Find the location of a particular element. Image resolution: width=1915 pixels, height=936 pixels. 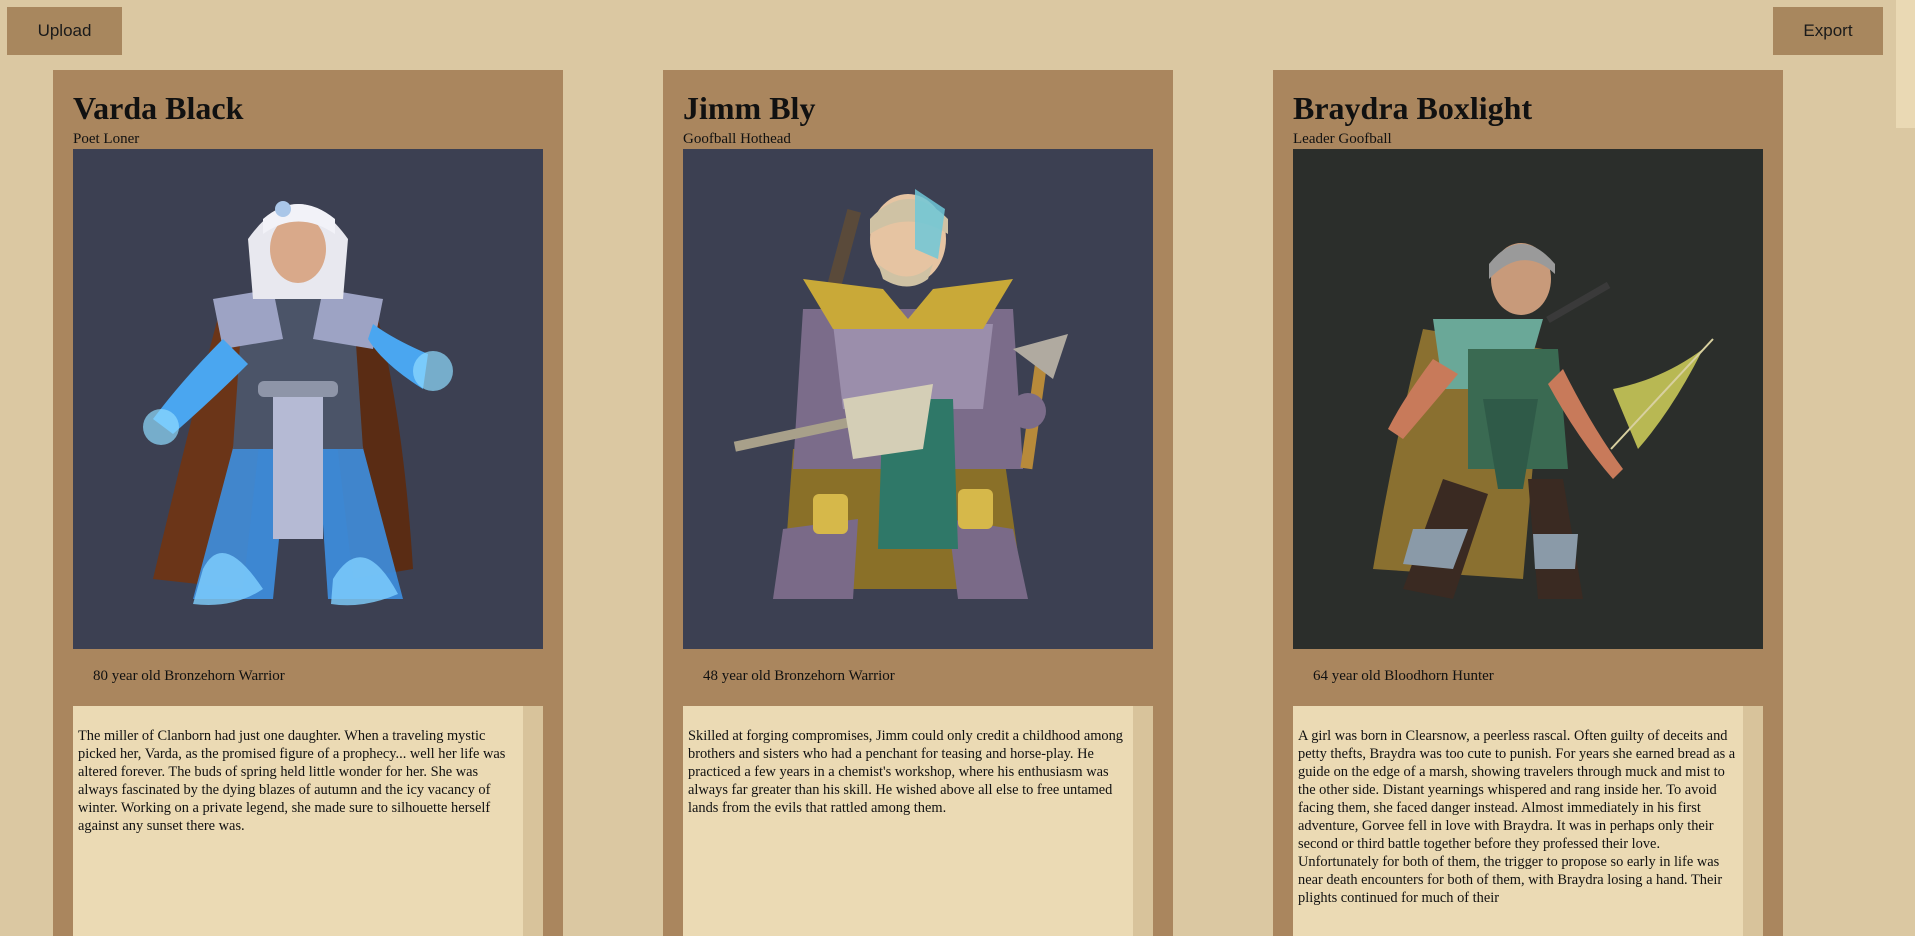

ranger-archer-portrait-icon is located at coordinates (1528, 399).